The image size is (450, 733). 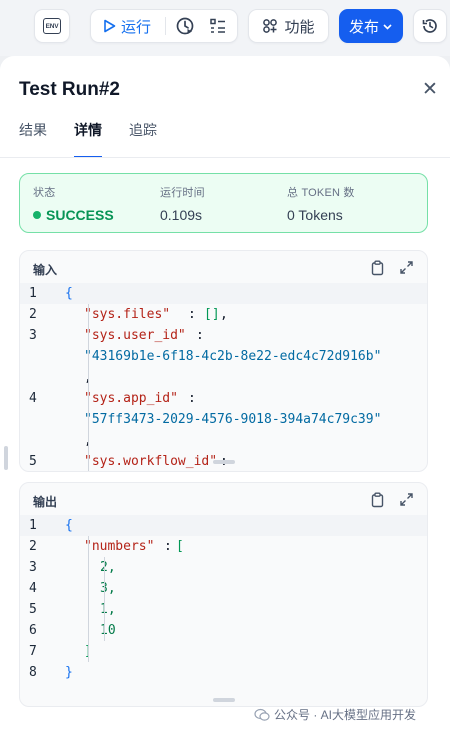 I want to click on play-icon, so click(x=110, y=26).